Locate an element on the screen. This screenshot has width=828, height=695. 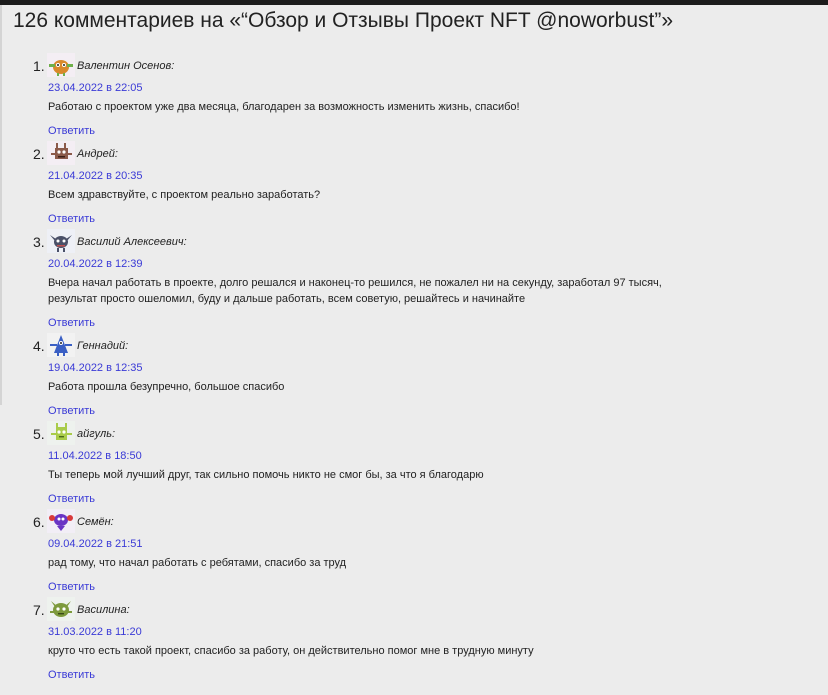
comment-author: Геннадий is located at coordinates (101, 346).